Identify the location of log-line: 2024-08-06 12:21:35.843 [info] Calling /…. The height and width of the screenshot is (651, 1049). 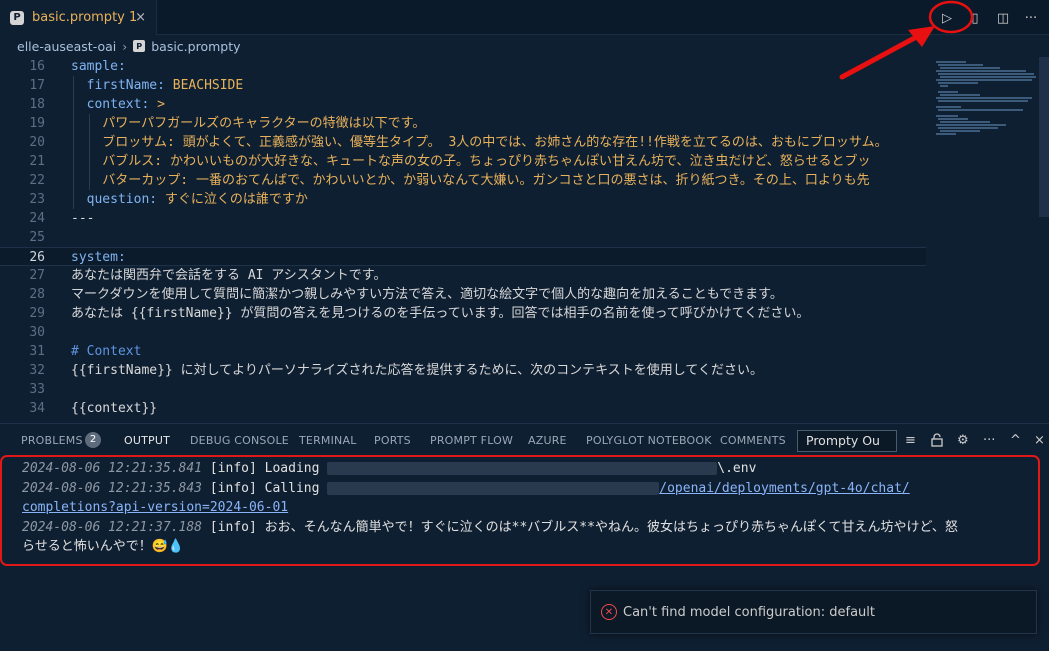
(466, 488).